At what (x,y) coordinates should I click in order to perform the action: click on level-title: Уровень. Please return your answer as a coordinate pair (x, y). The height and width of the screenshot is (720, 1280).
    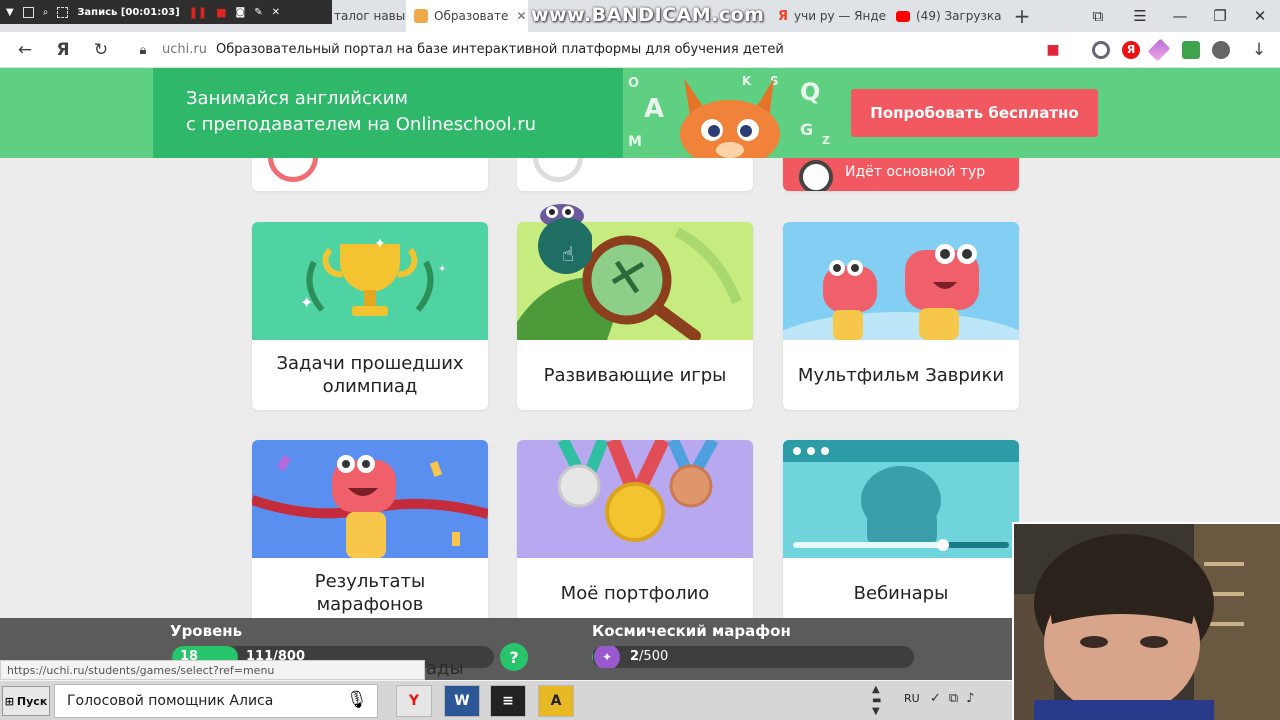
    Looking at the image, I should click on (206, 631).